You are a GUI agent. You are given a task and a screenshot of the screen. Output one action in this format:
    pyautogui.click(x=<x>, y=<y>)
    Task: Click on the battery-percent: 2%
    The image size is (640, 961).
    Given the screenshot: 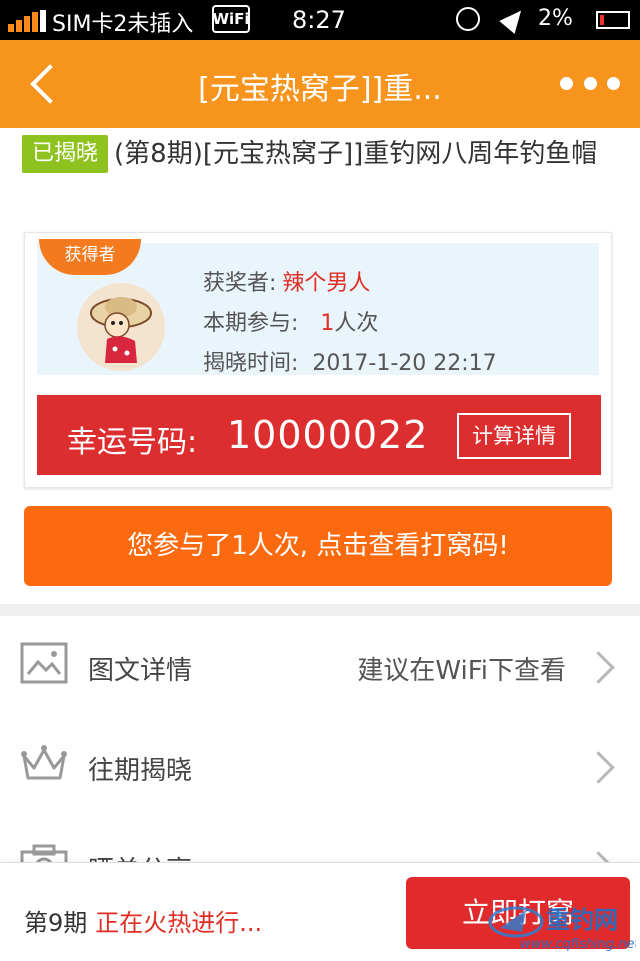 What is the action you would take?
    pyautogui.click(x=555, y=18)
    